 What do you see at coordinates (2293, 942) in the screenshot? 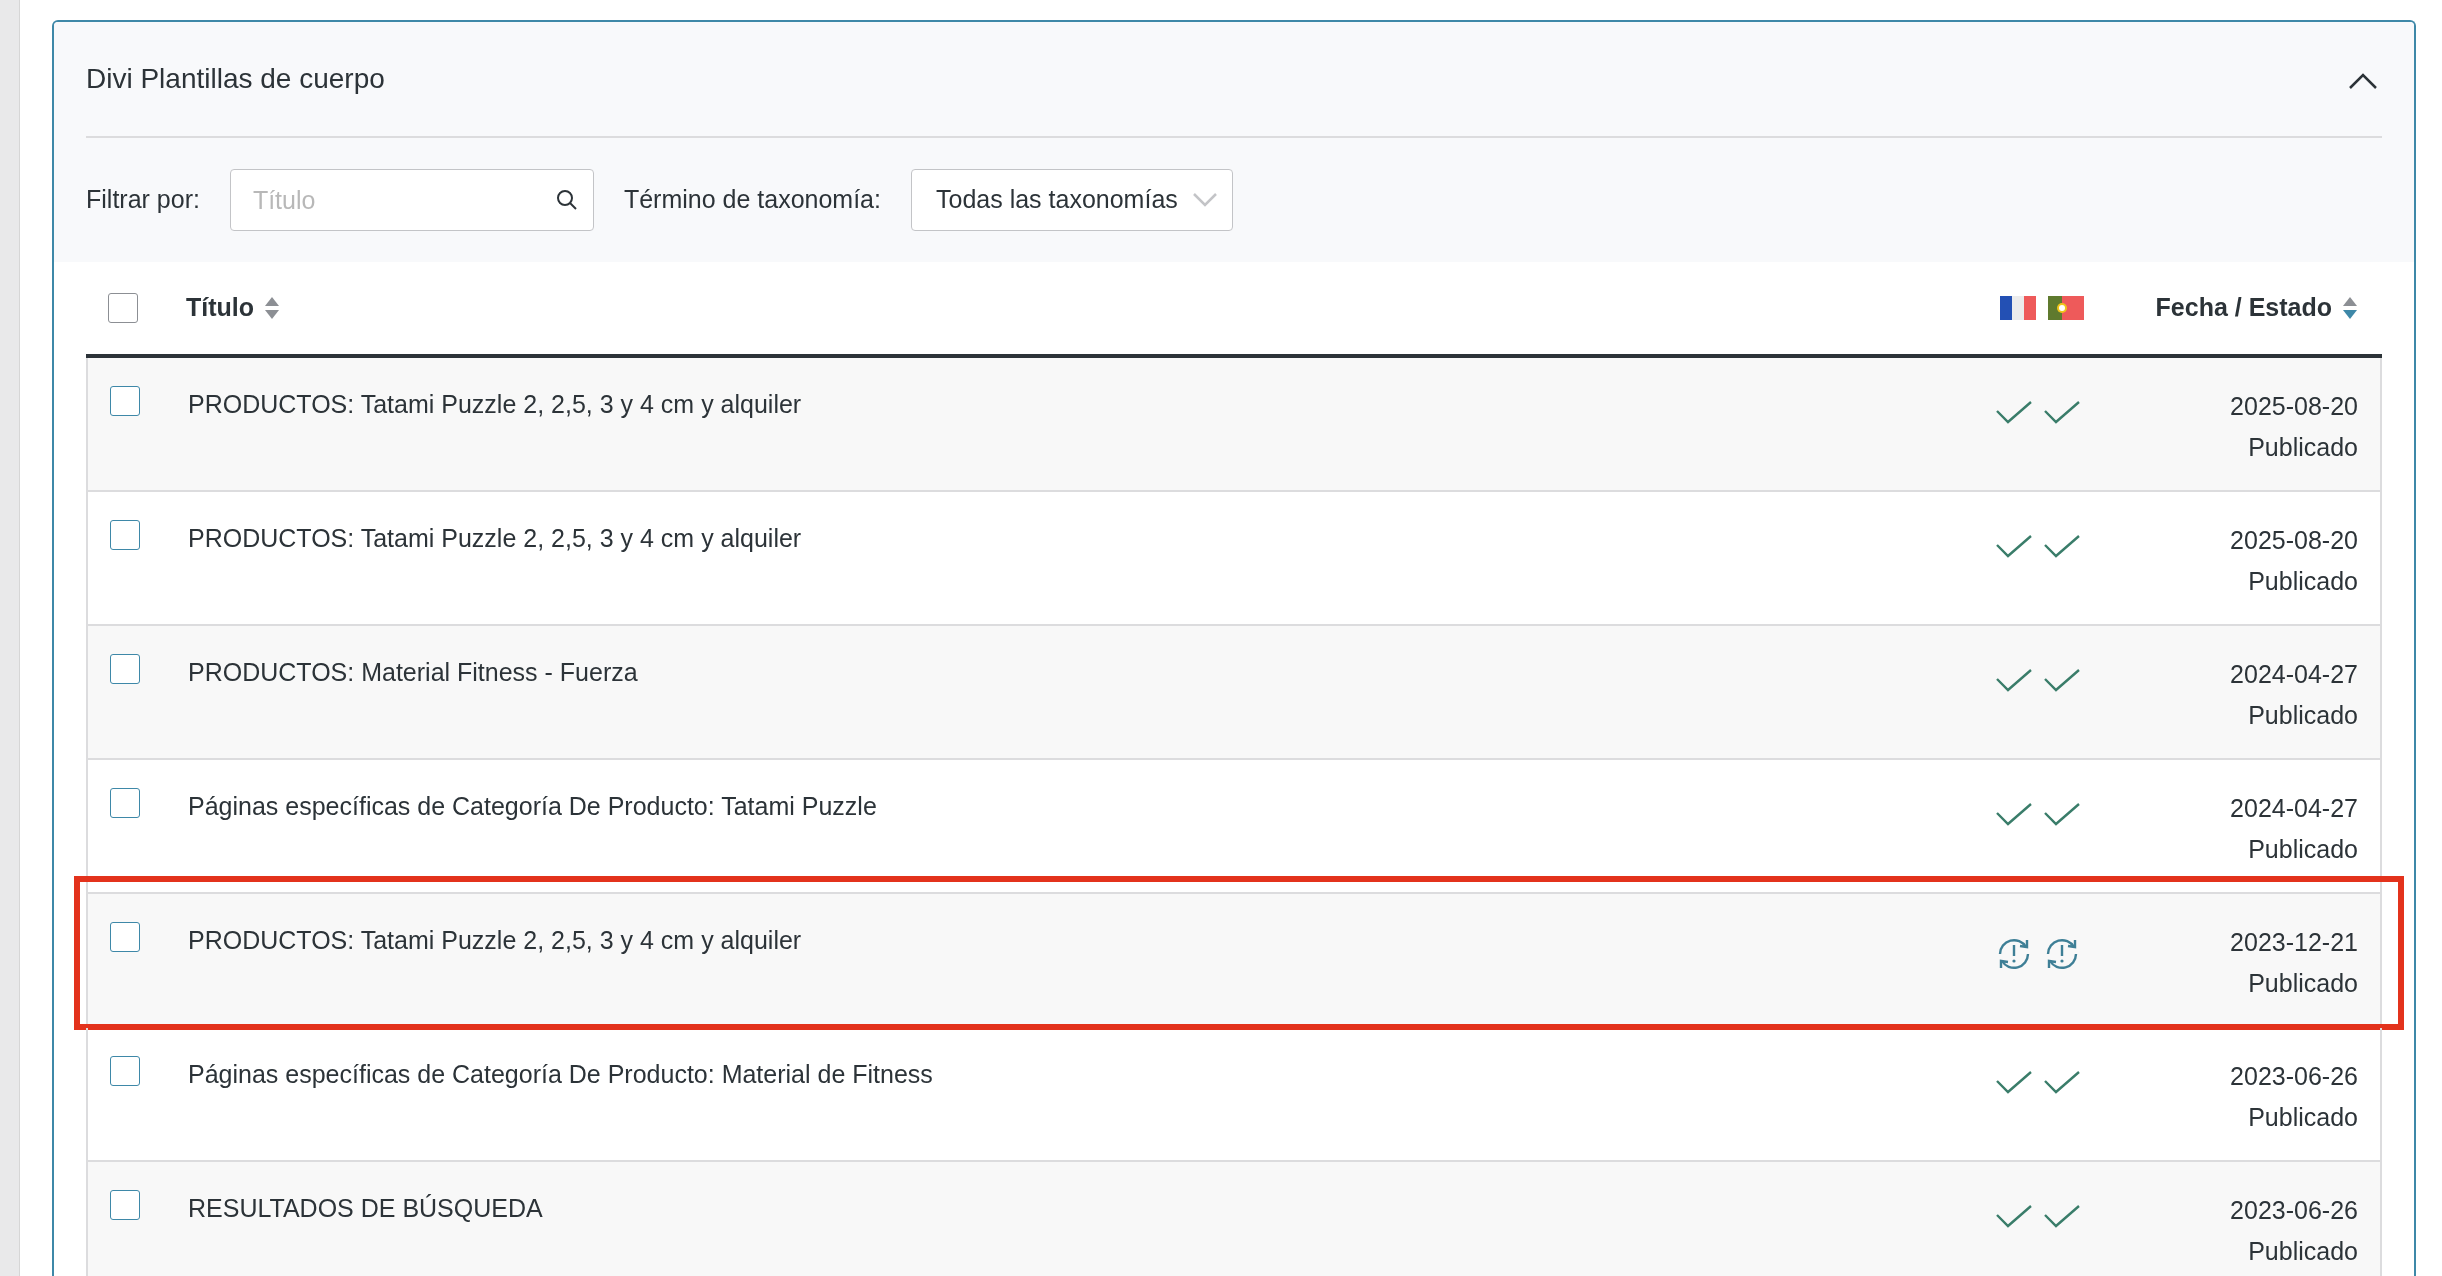
I see `date-text: 2023-12-21` at bounding box center [2293, 942].